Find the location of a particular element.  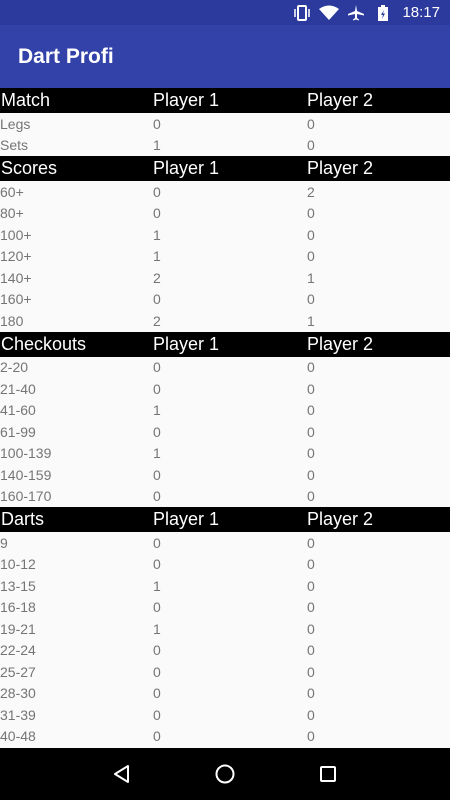

row-label: 100+ is located at coordinates (16, 234).